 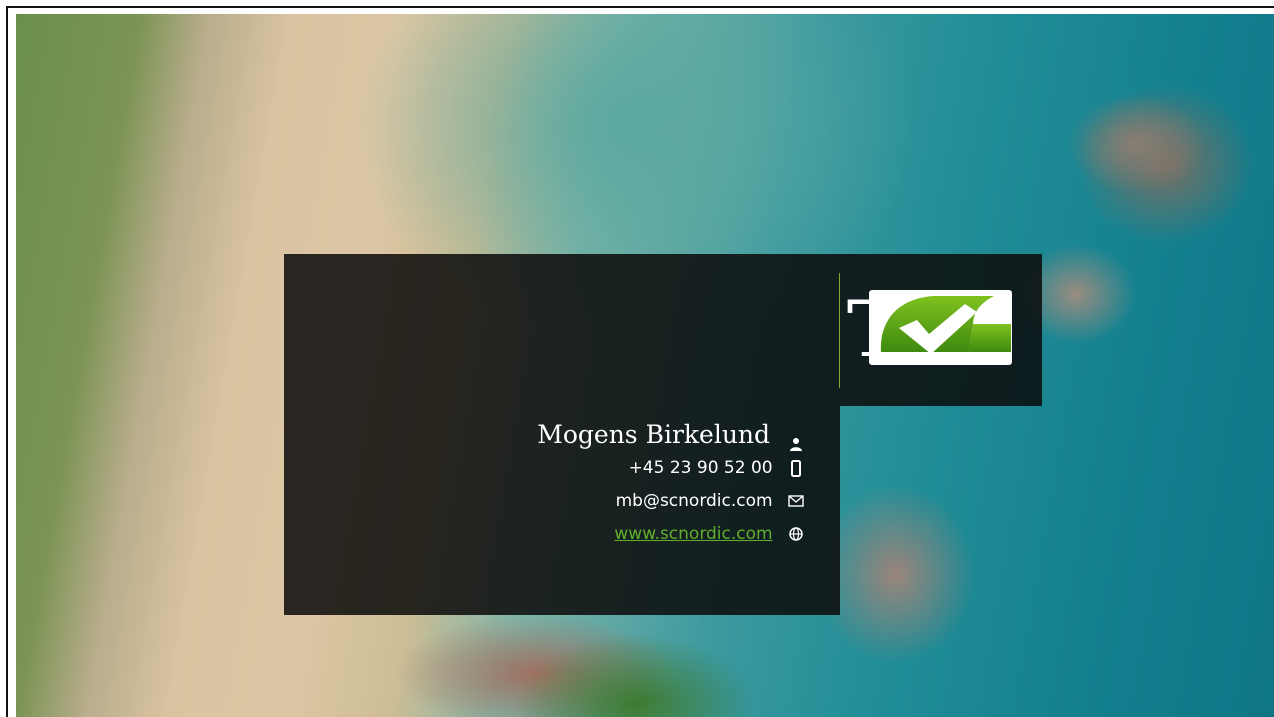 What do you see at coordinates (700, 468) in the screenshot?
I see `contact-phone-text: +45 23 90 52 00` at bounding box center [700, 468].